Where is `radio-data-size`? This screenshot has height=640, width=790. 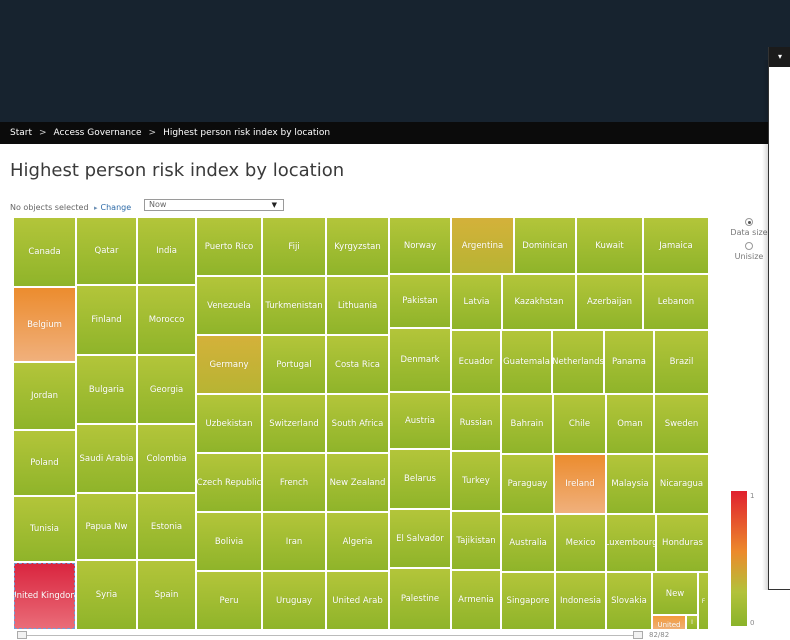
radio-data-size is located at coordinates (749, 222).